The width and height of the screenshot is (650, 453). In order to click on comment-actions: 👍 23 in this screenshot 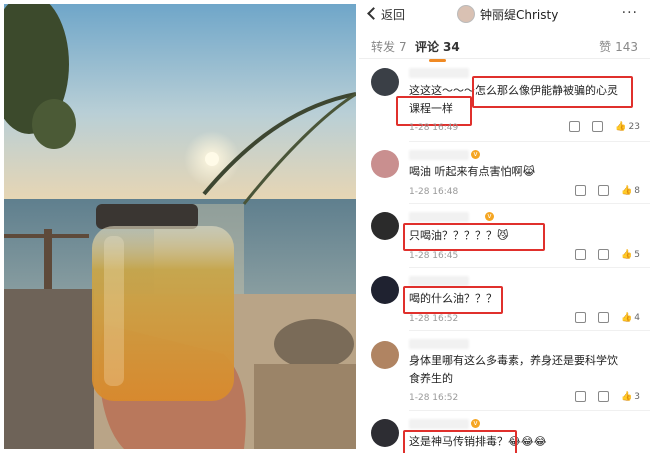, I will do `click(604, 126)`.